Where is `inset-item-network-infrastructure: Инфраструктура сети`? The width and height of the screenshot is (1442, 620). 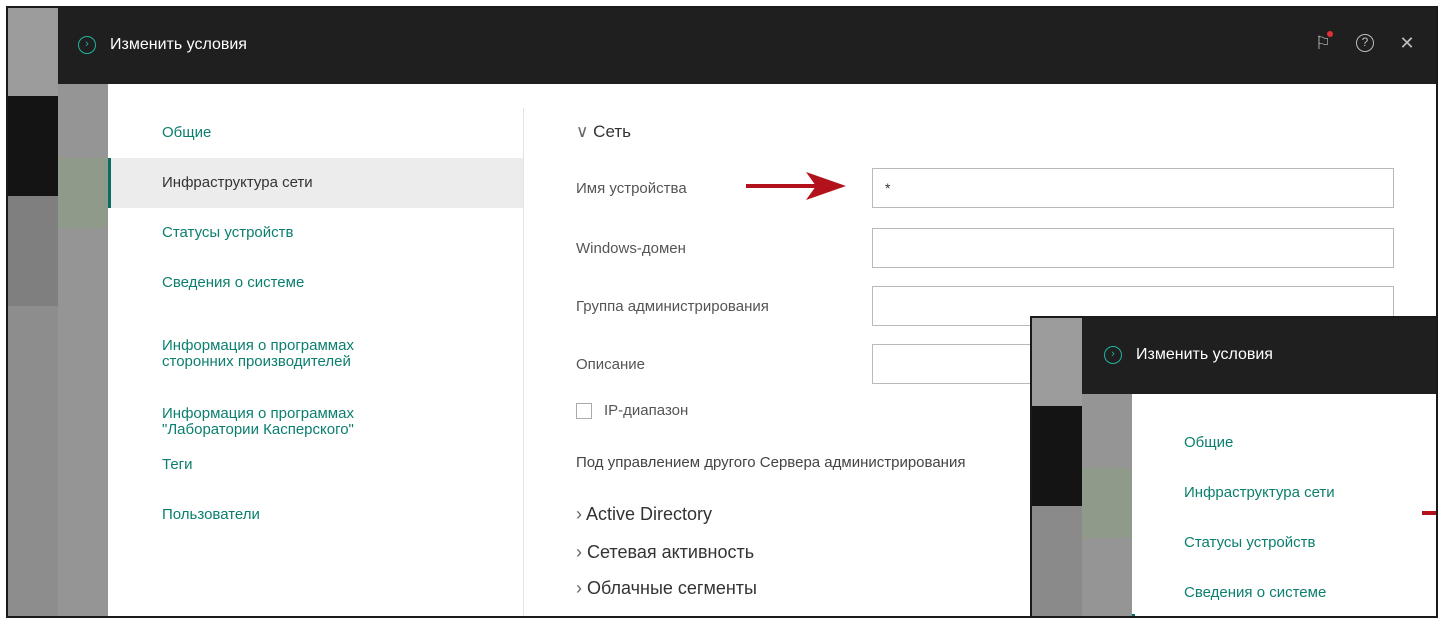 inset-item-network-infrastructure: Инфраструктура сети is located at coordinates (1284, 492).